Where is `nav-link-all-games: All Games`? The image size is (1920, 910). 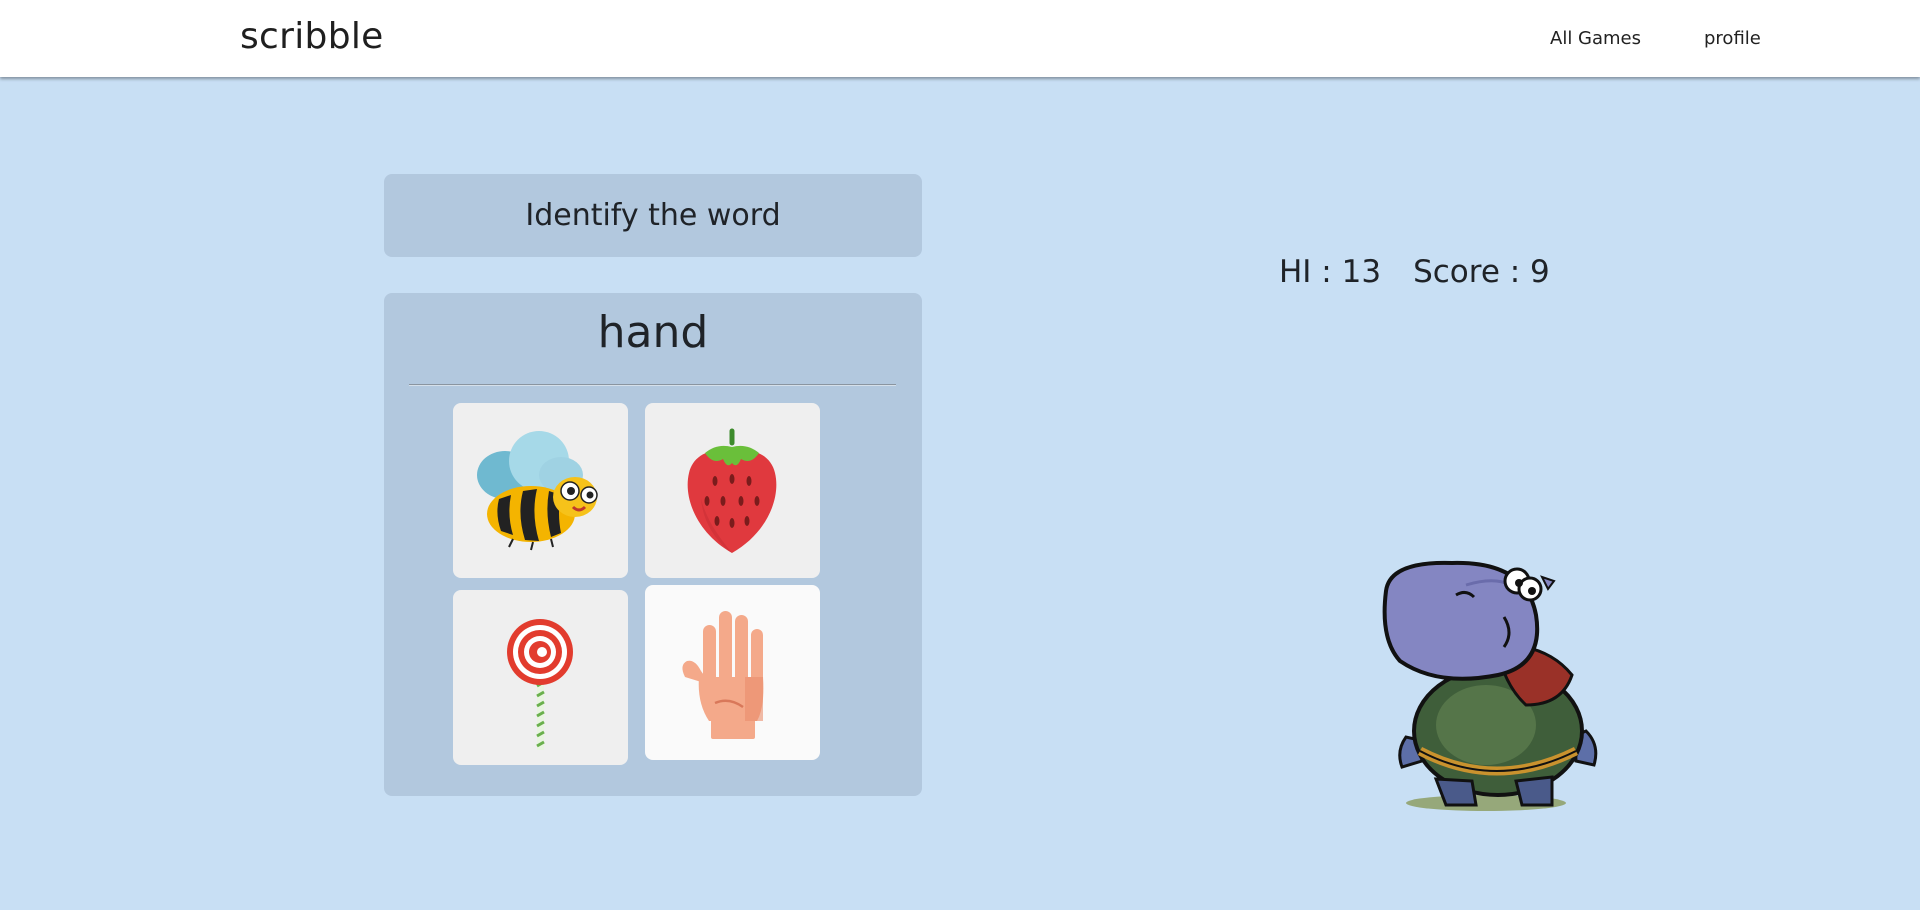
nav-link-all-games: All Games is located at coordinates (1595, 38).